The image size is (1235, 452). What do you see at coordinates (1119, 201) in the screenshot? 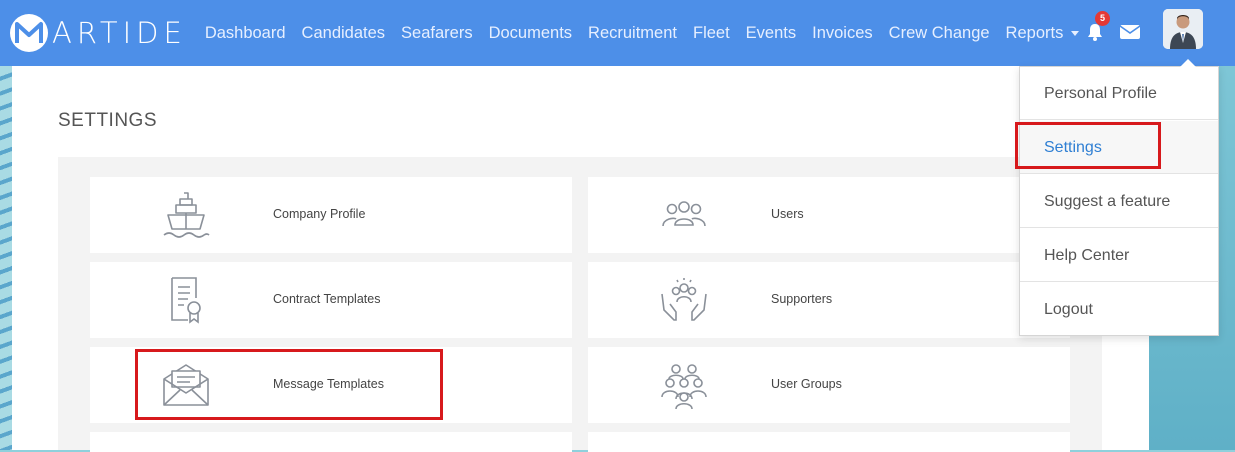
I see `menu-item-suggest-feature: Suggest a feature` at bounding box center [1119, 201].